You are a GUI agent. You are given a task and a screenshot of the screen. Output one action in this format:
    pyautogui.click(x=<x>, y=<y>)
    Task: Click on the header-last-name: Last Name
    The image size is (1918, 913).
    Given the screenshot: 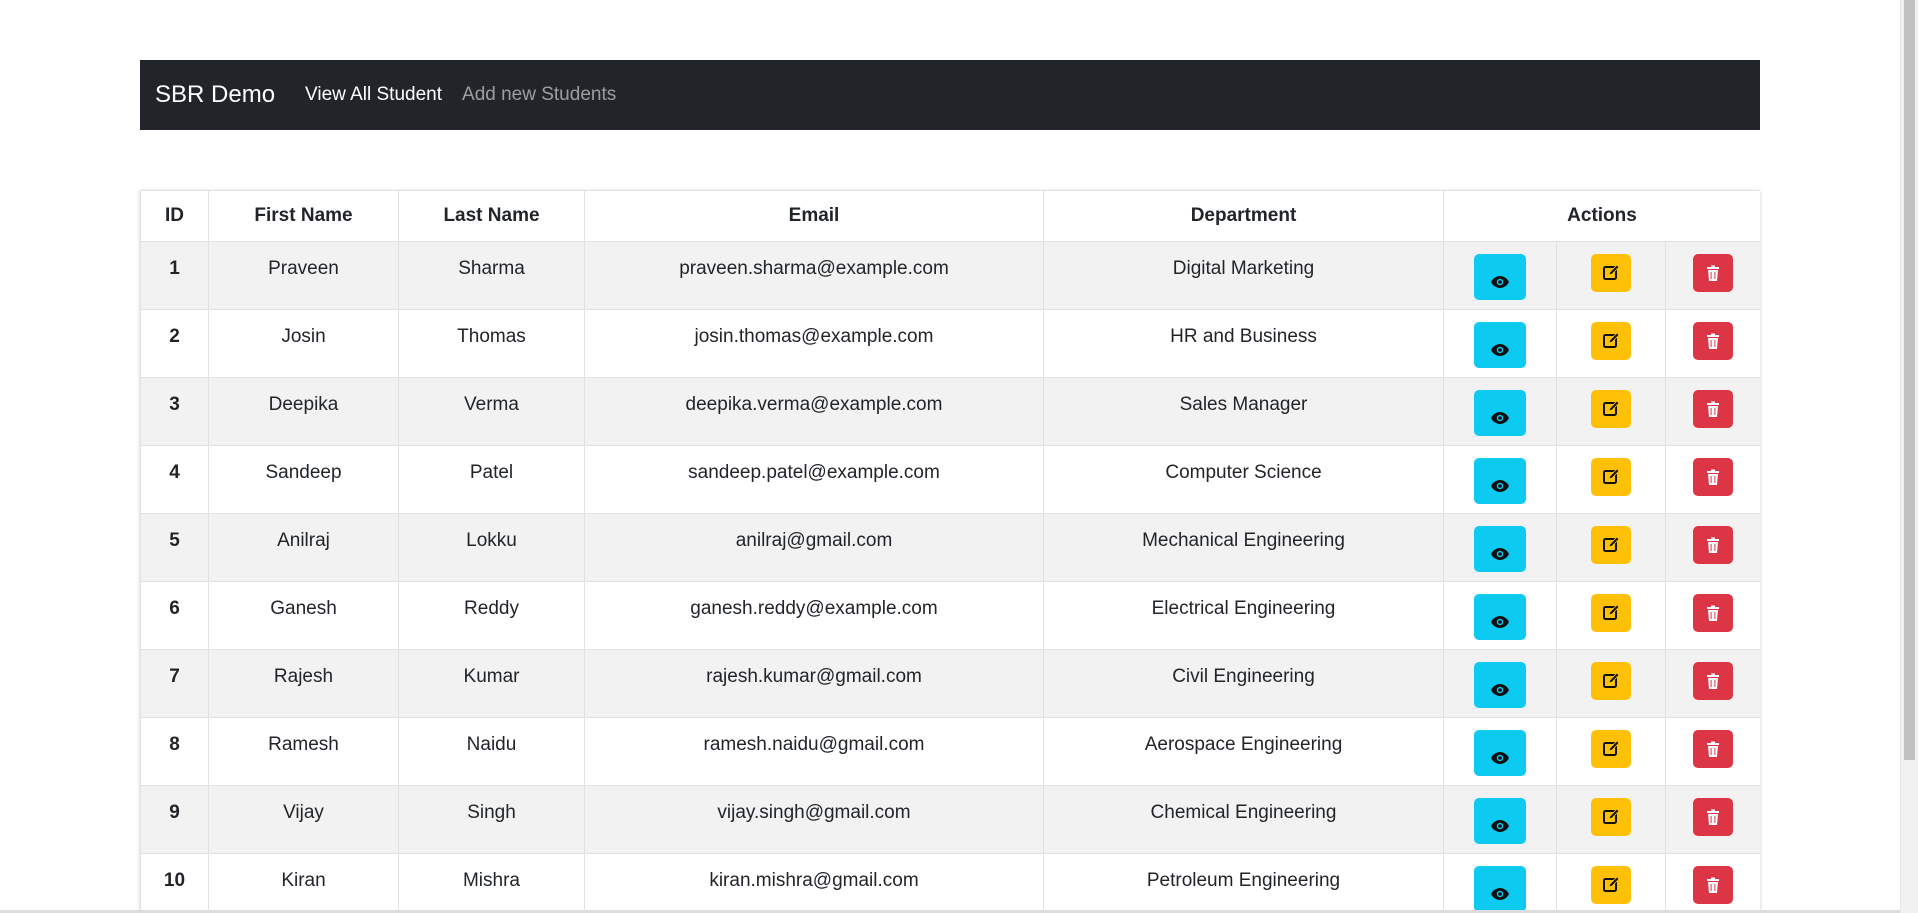 What is the action you would take?
    pyautogui.click(x=491, y=216)
    